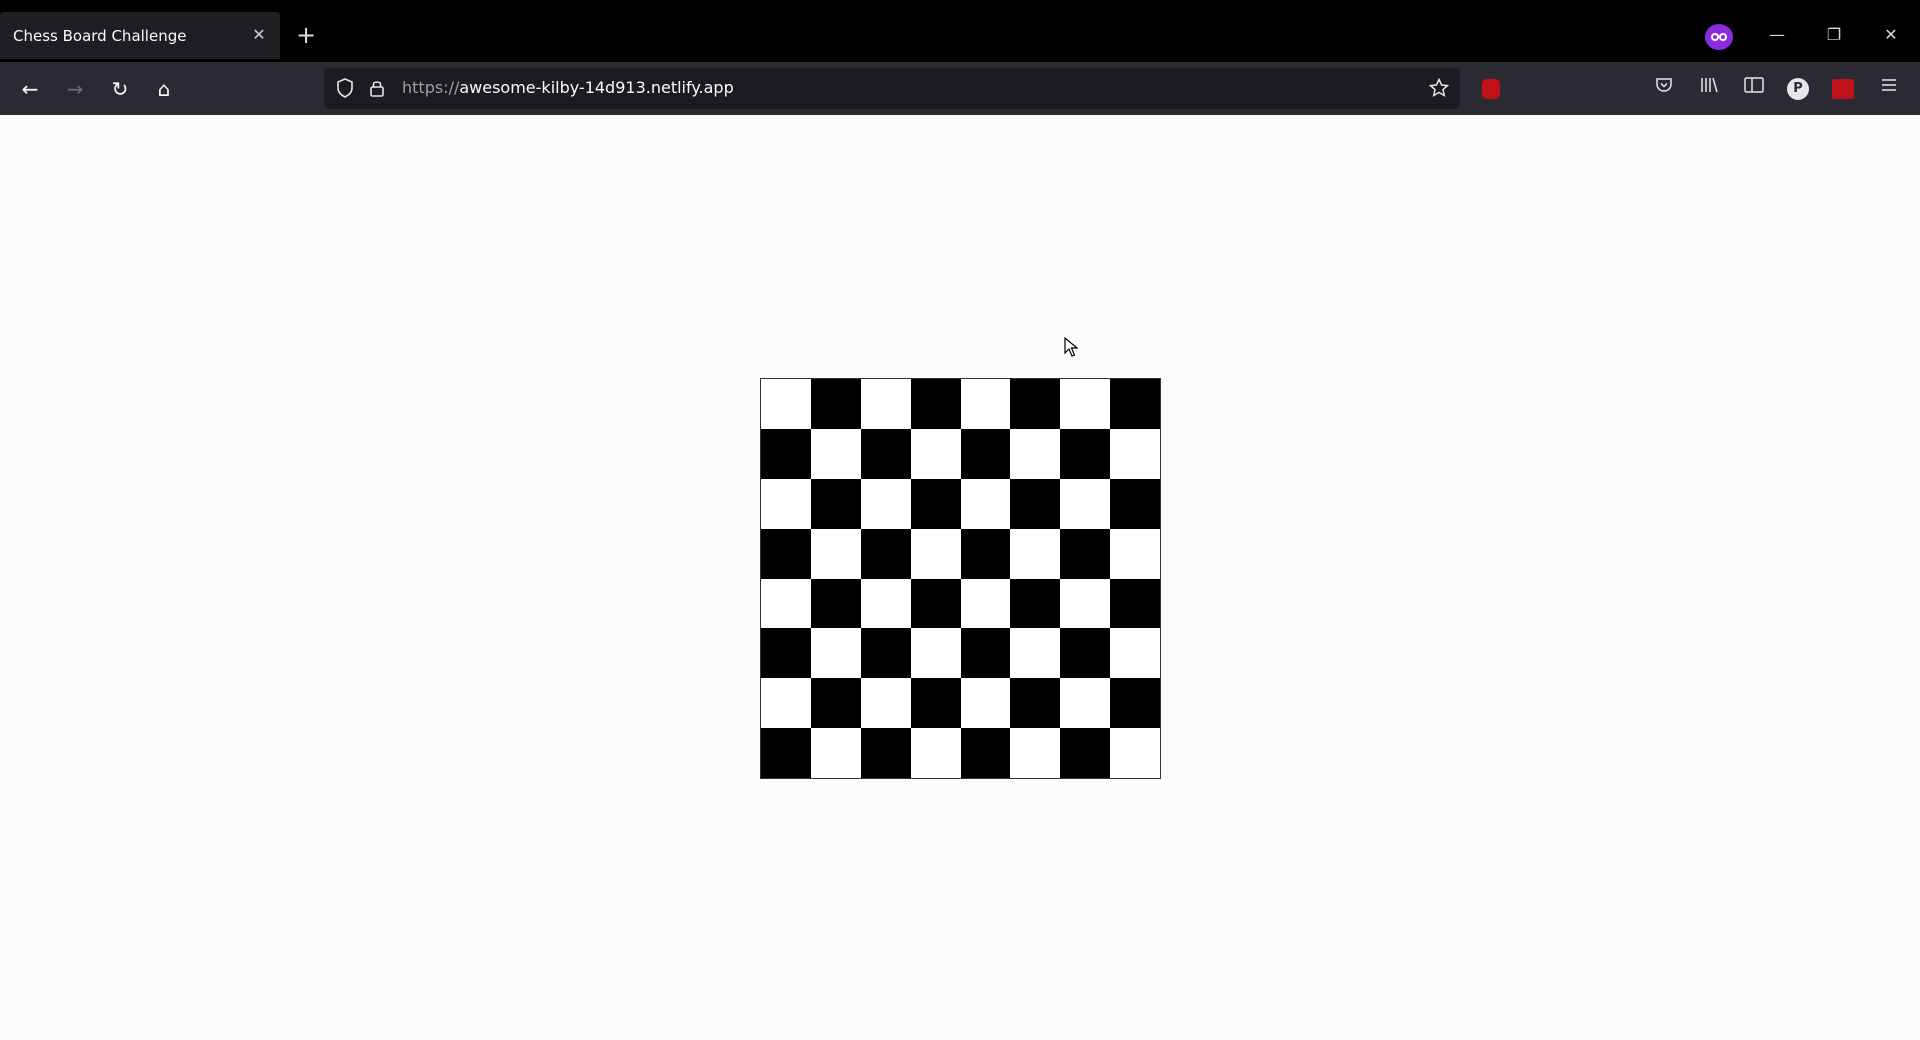 This screenshot has height=1040, width=1920. I want to click on private-browsing-icon, so click(1719, 37).